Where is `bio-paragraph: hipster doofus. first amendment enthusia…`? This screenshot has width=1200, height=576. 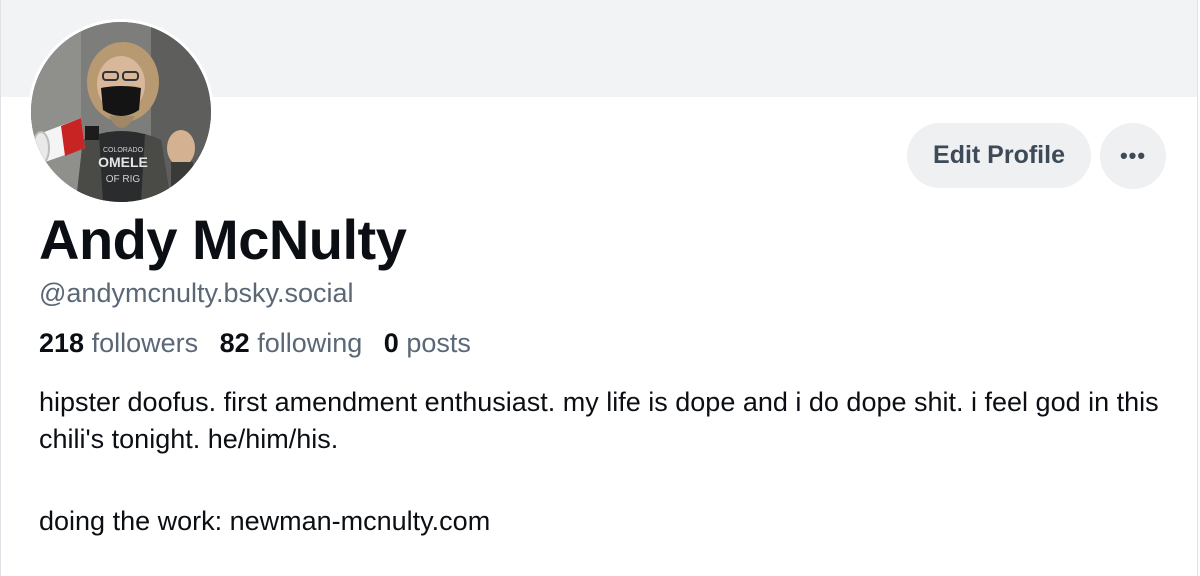
bio-paragraph: hipster doofus. first amendment enthusia… is located at coordinates (599, 420).